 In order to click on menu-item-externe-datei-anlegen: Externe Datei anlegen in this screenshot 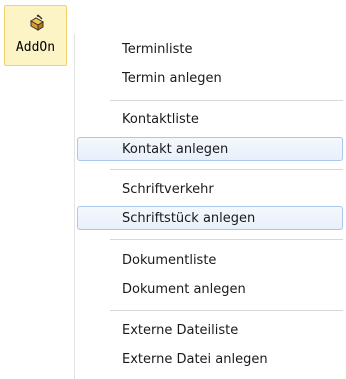, I will do `click(210, 359)`.